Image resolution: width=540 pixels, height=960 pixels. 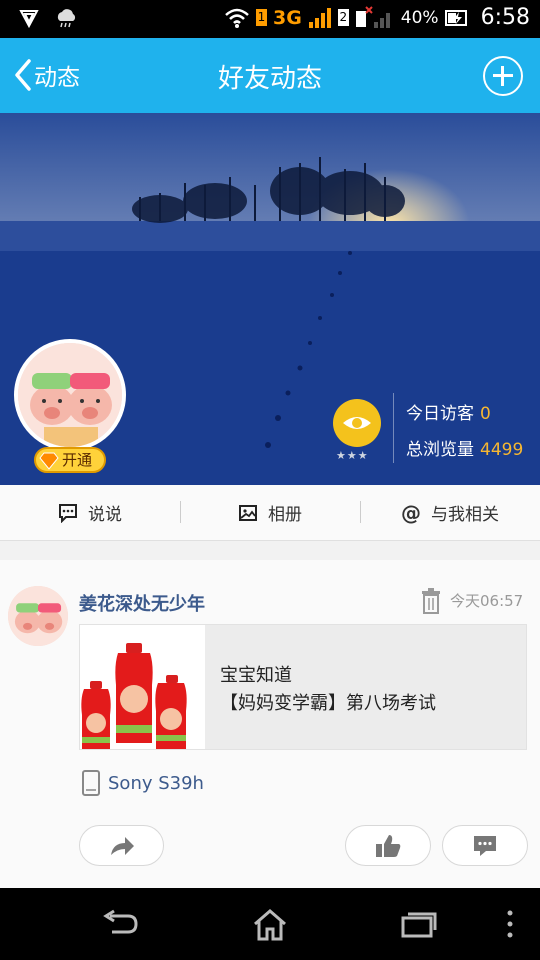 I want to click on pig-avatar-image, so click(x=70, y=395).